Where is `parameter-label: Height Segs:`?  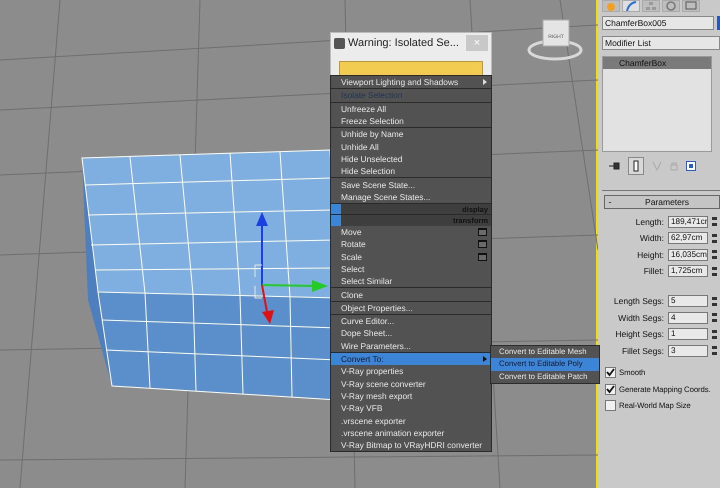
parameter-label: Height Segs: is located at coordinates (639, 334).